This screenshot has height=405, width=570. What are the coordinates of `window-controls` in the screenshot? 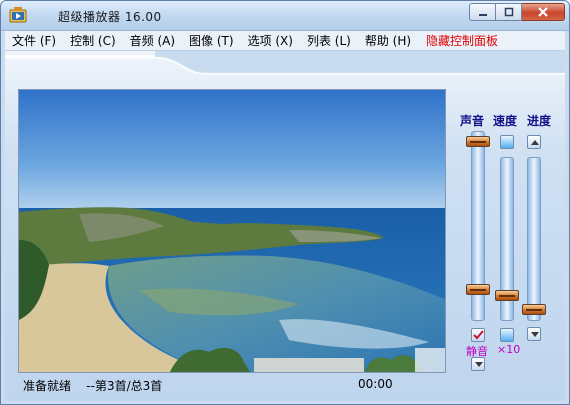 It's located at (517, 13).